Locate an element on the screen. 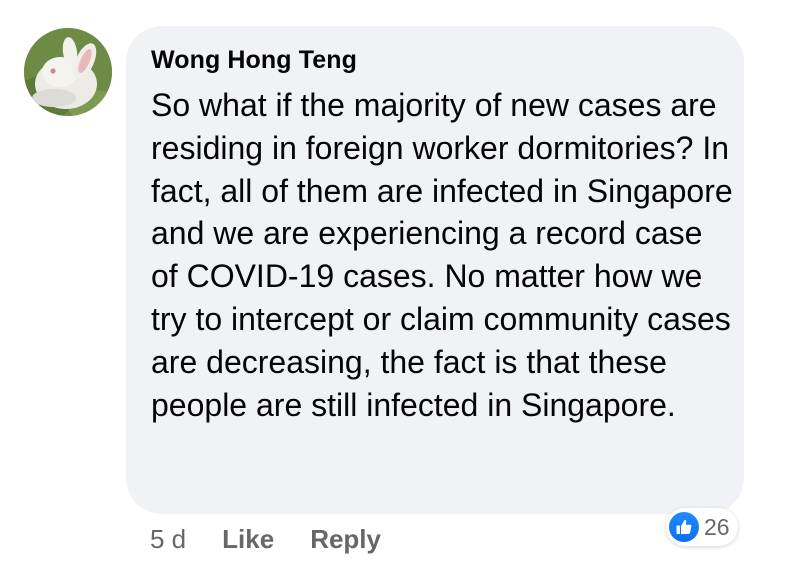 This screenshot has width=800, height=577. rabbit-avatar-icon is located at coordinates (68, 72).